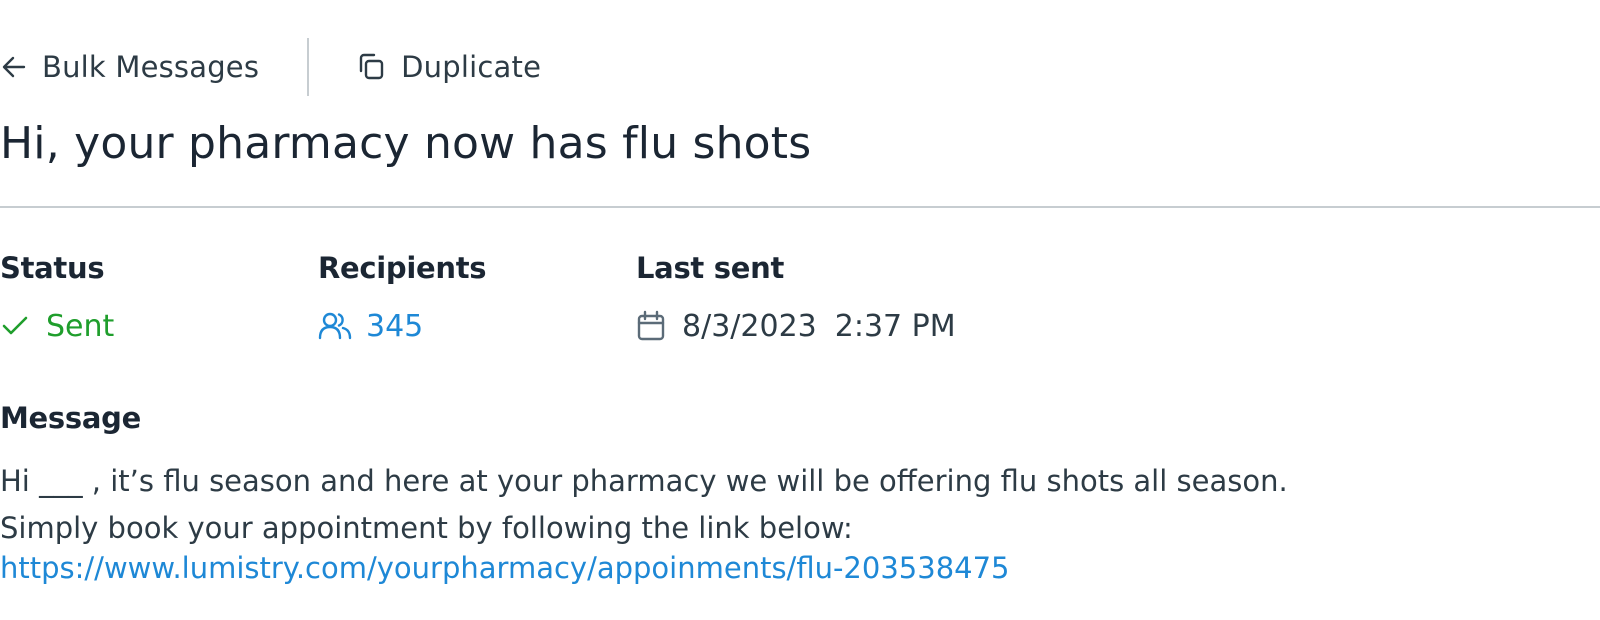 Image resolution: width=1600 pixels, height=620 pixels. What do you see at coordinates (471, 67) in the screenshot?
I see `duplicate-label: Duplicate` at bounding box center [471, 67].